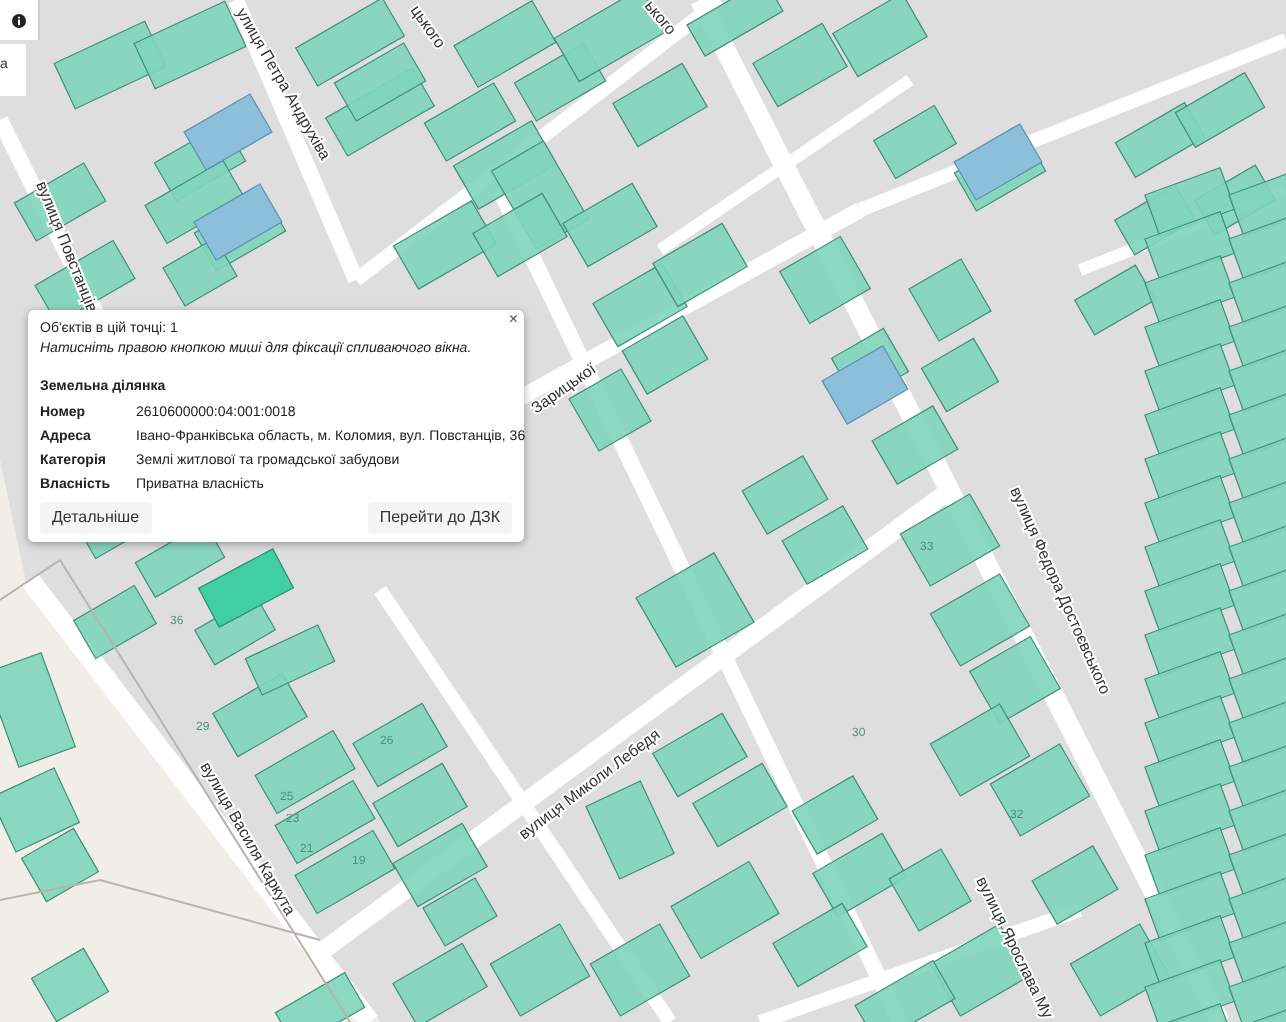 This screenshot has height=1022, width=1286. Describe the element at coordinates (513, 320) in the screenshot. I see `close-button: ×` at that location.